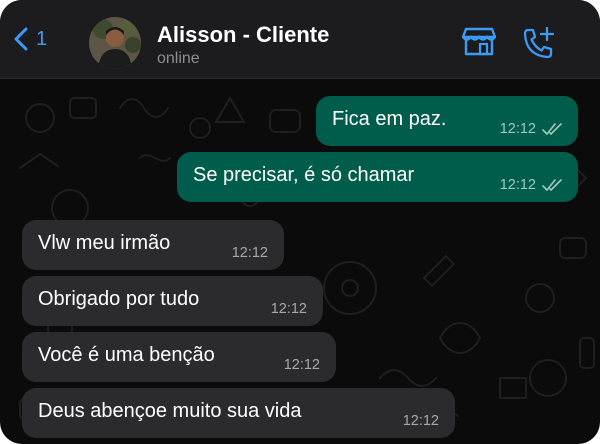 The width and height of the screenshot is (600, 444). I want to click on contact-status: online, so click(178, 58).